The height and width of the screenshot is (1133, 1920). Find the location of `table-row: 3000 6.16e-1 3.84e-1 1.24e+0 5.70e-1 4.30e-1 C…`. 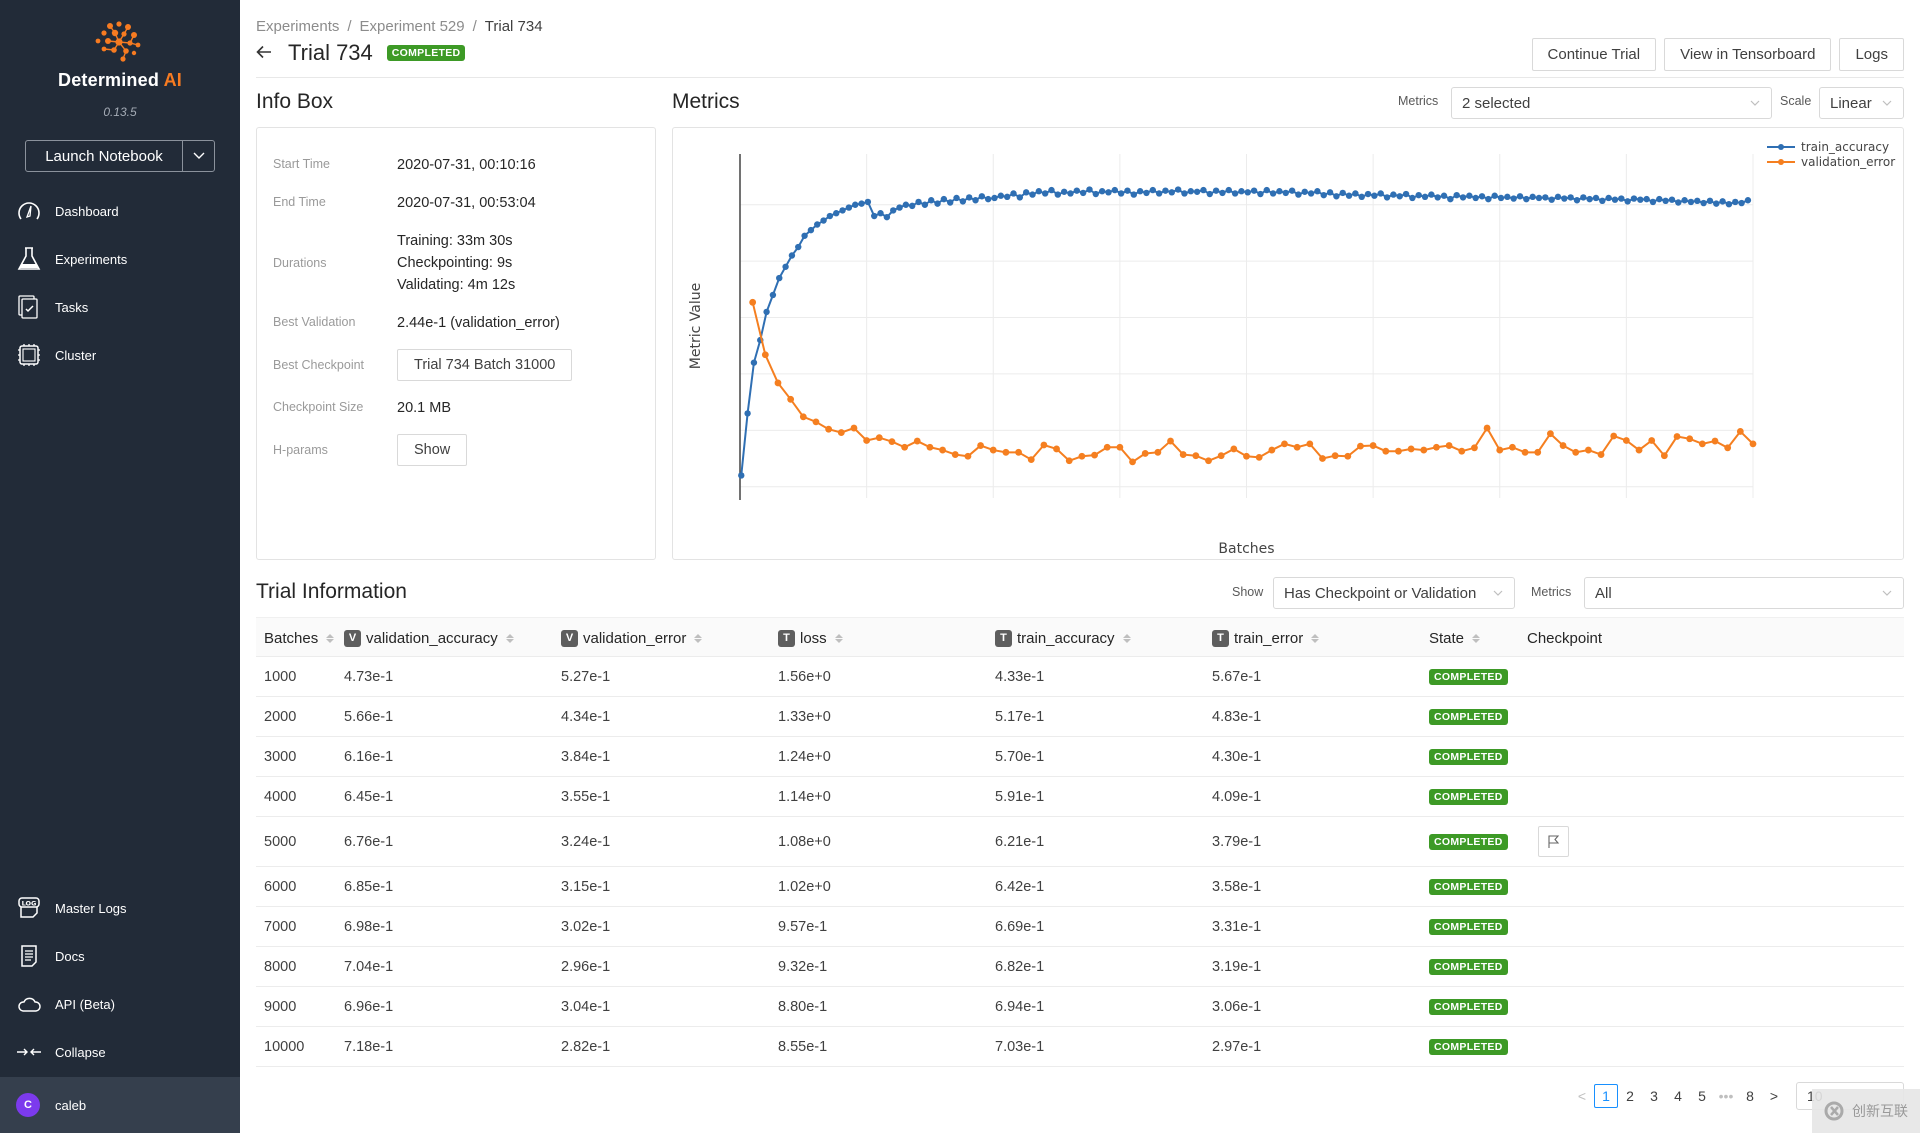

table-row: 3000 6.16e-1 3.84e-1 1.24e+0 5.70e-1 4.30e-1 C… is located at coordinates (1080, 757).